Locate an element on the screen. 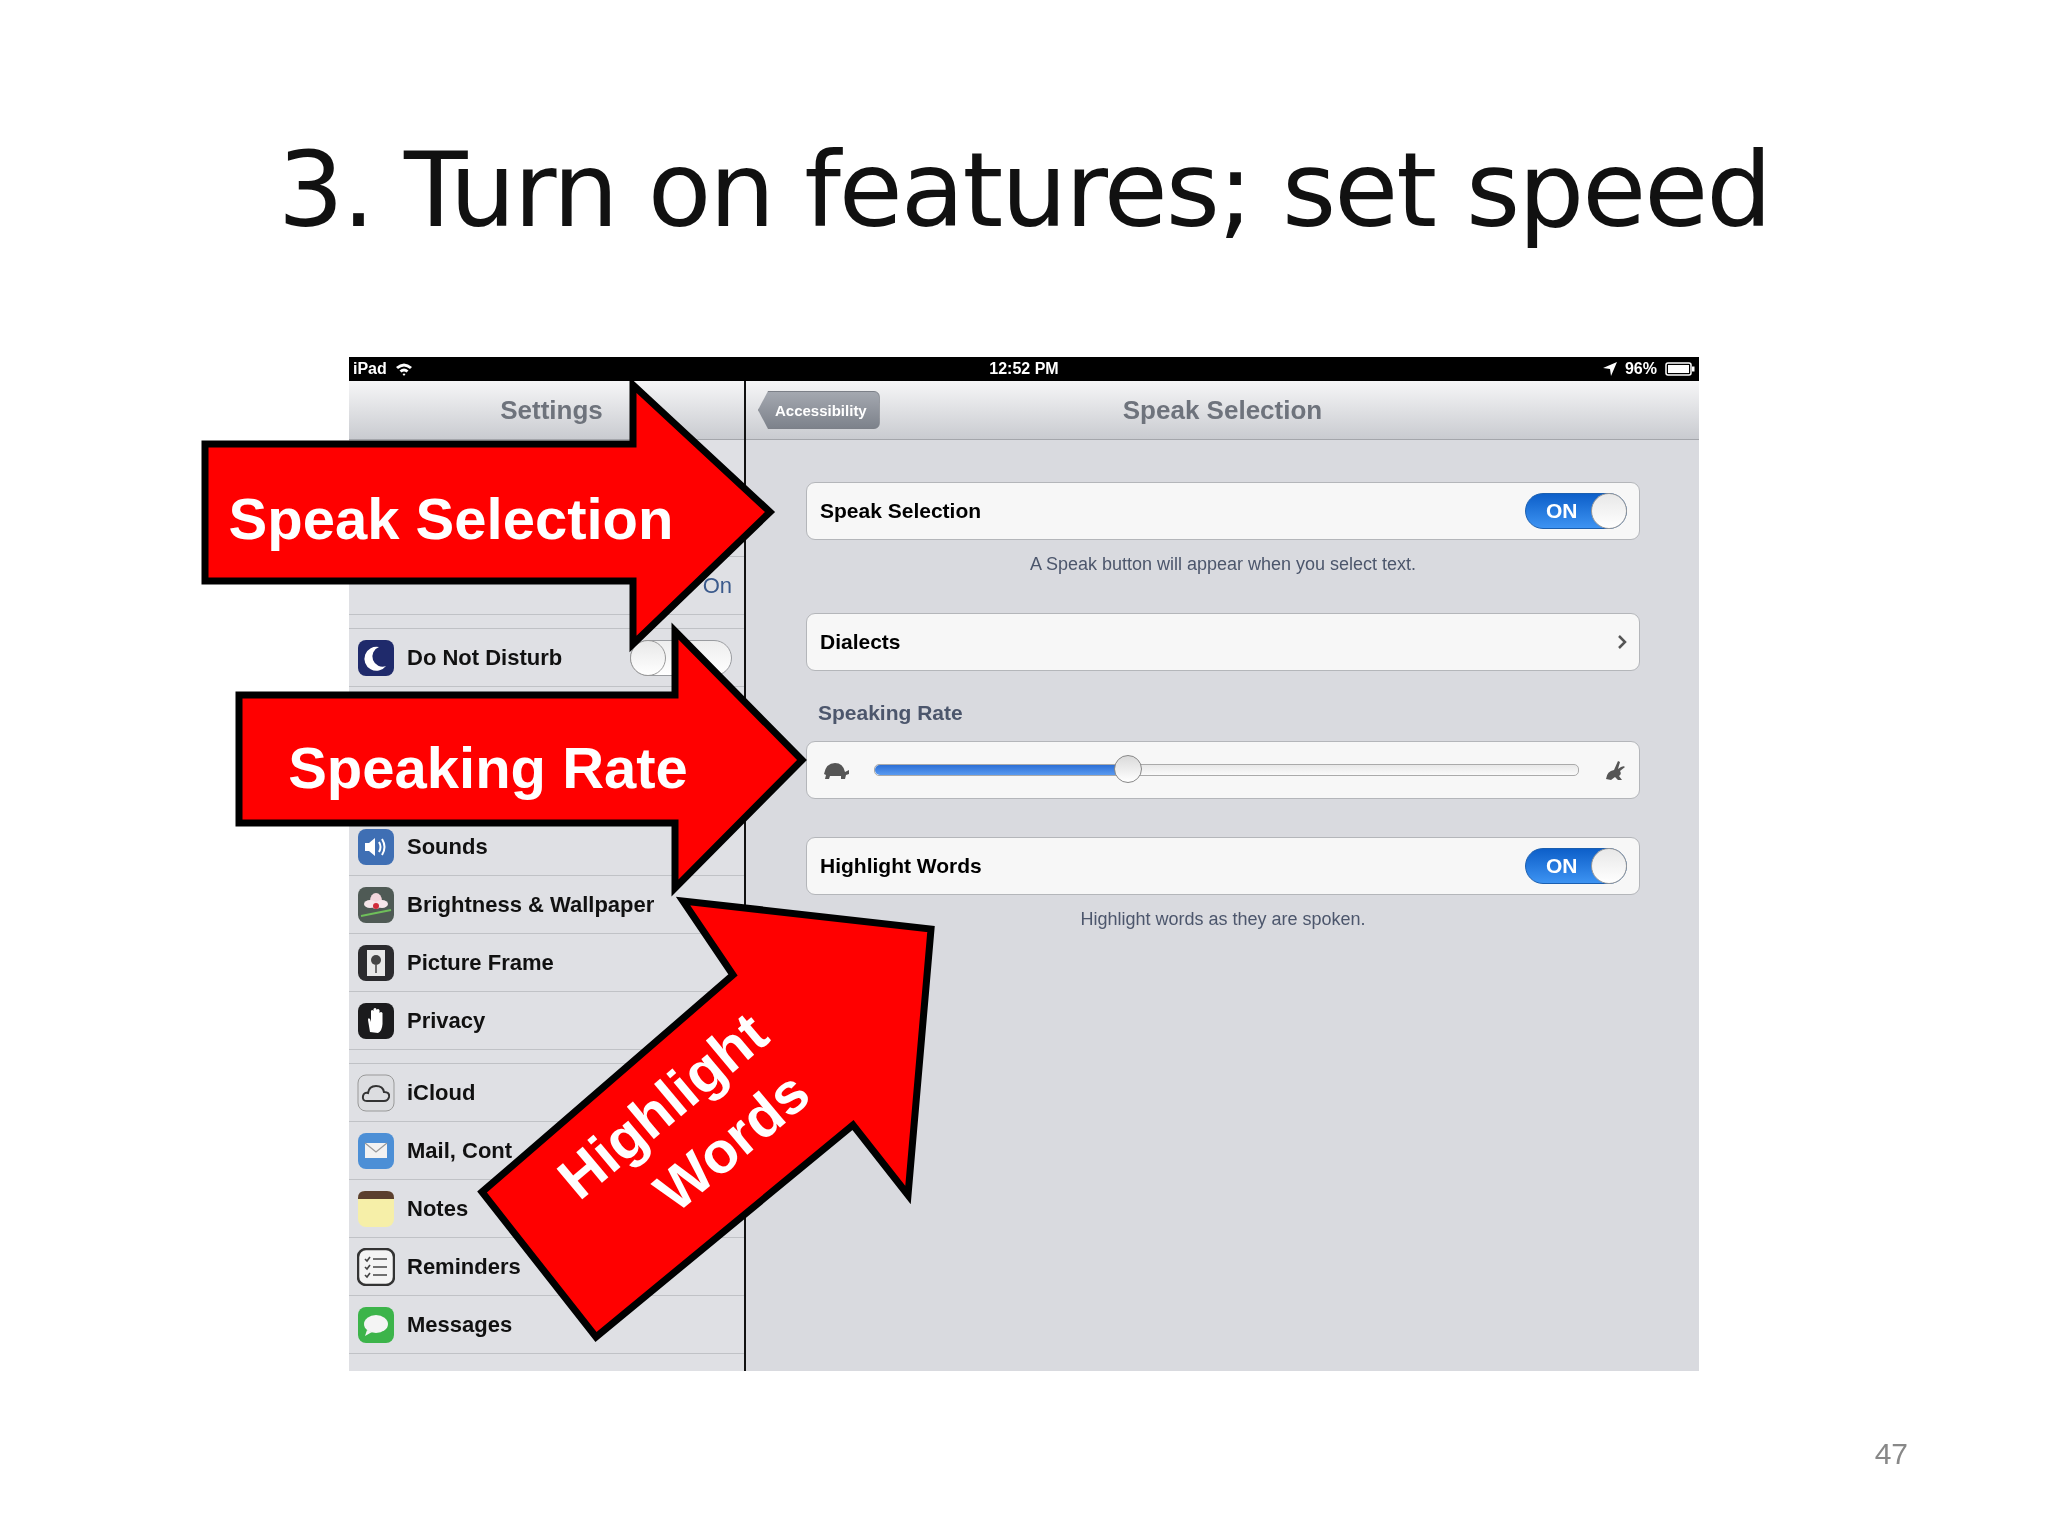 Image resolution: width=2048 pixels, height=1536 pixels. checklist-icon is located at coordinates (376, 1266).